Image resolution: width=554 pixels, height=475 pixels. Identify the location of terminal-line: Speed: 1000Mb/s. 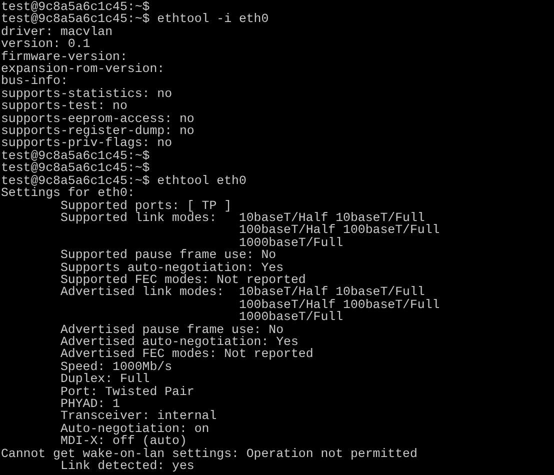
(115, 367).